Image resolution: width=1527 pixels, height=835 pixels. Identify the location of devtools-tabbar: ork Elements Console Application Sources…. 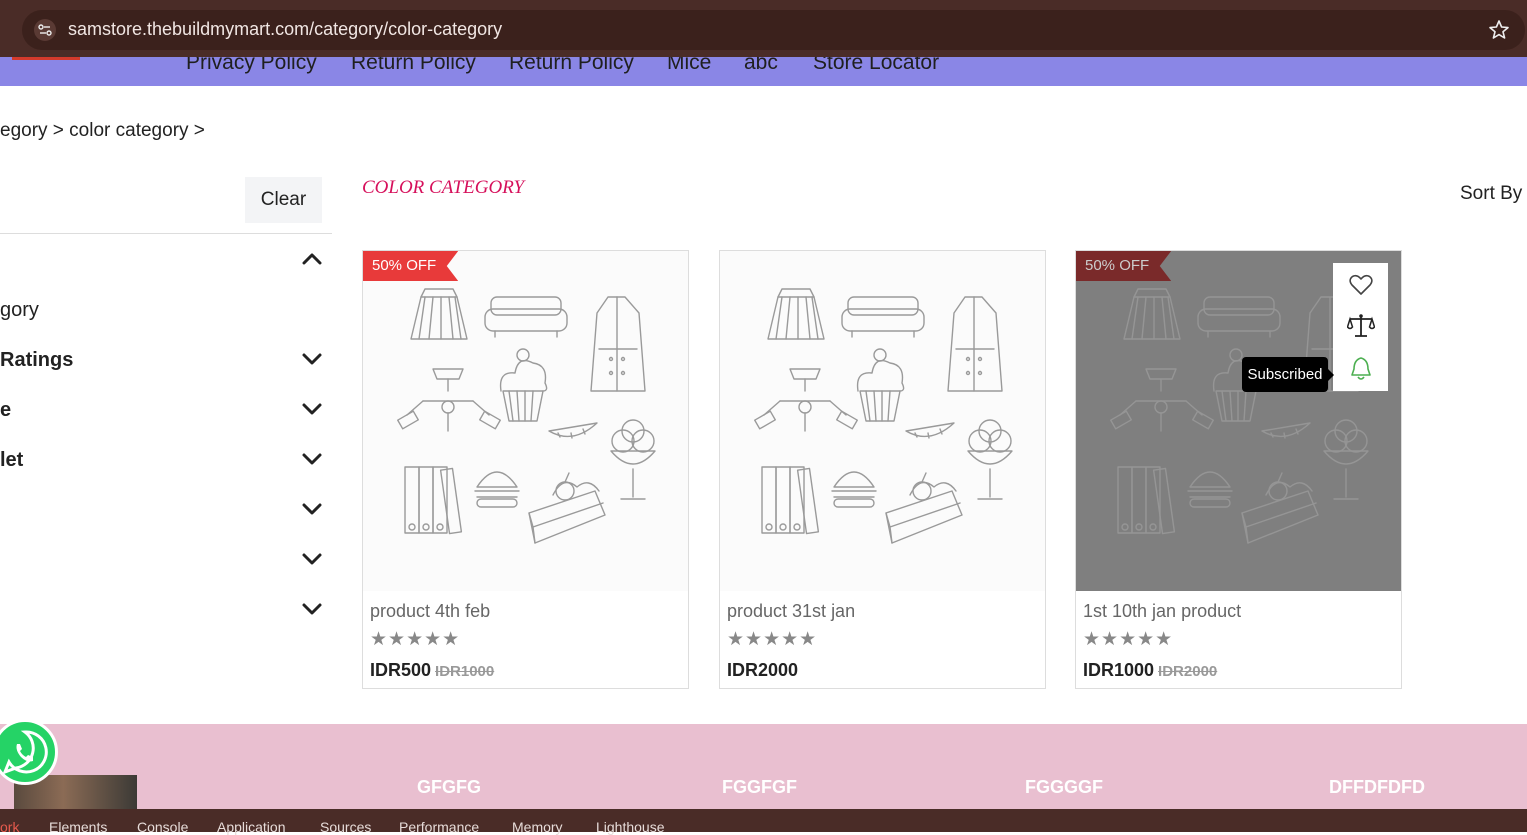
(763, 822).